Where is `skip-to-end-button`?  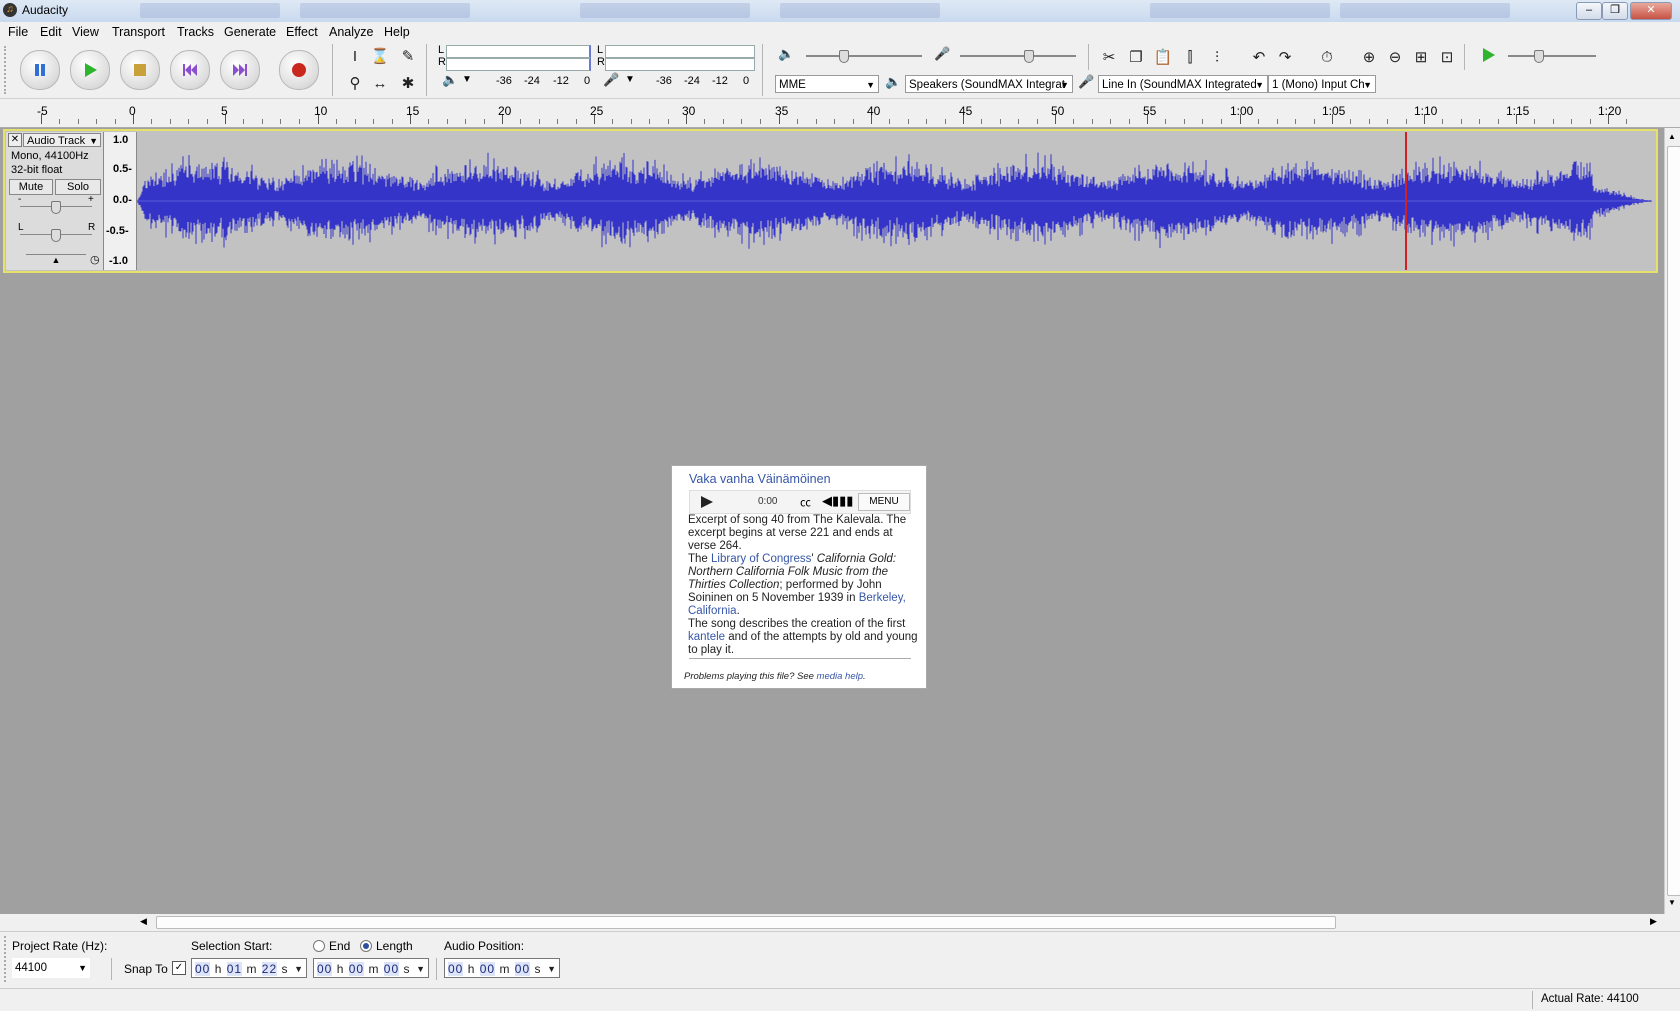 skip-to-end-button is located at coordinates (240, 70).